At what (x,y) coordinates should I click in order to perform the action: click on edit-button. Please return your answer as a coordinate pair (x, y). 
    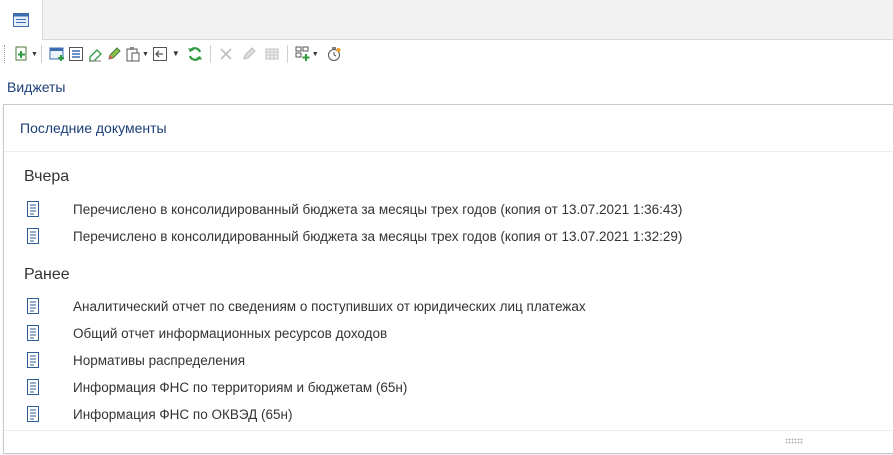
    Looking at the image, I should click on (114, 54).